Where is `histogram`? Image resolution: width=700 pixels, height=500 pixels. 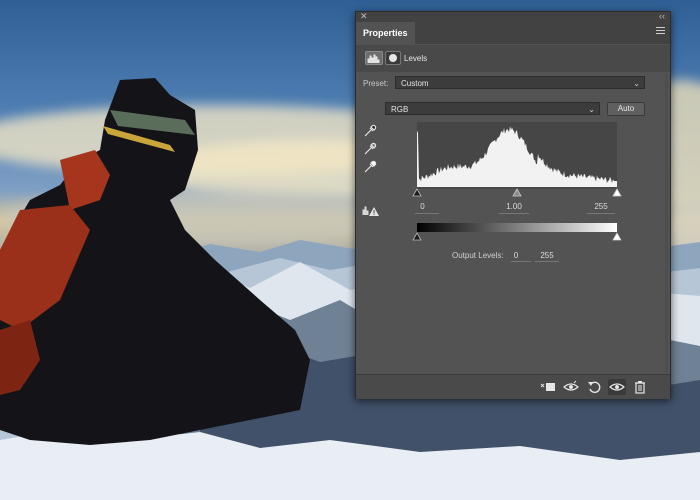 histogram is located at coordinates (517, 154).